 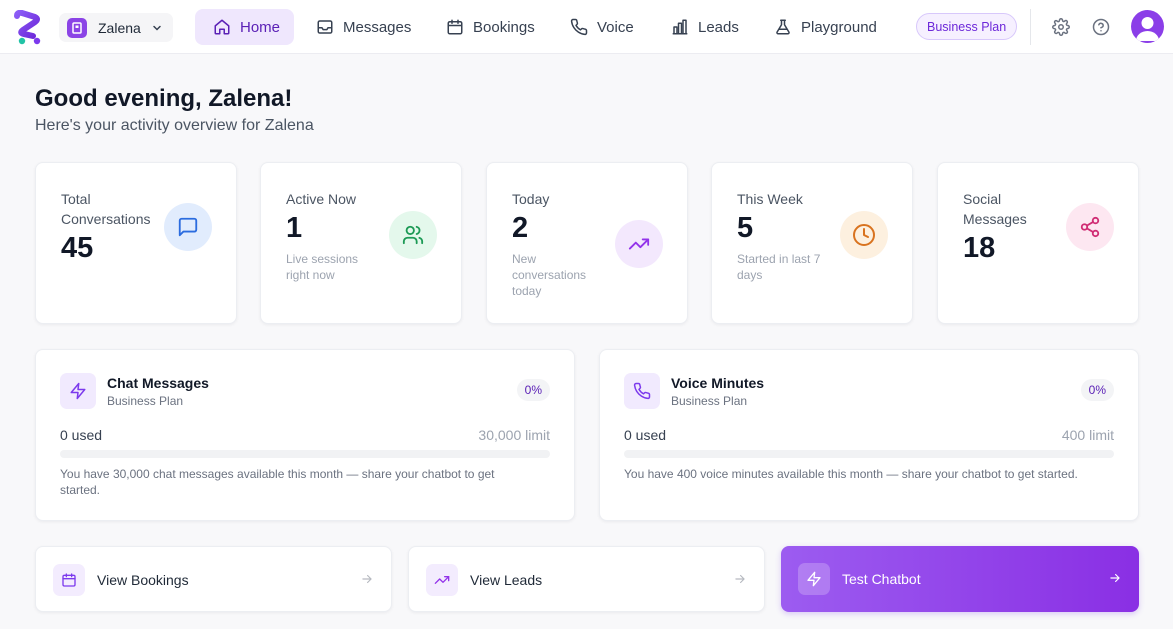 I want to click on gear-icon, so click(x=1061, y=27).